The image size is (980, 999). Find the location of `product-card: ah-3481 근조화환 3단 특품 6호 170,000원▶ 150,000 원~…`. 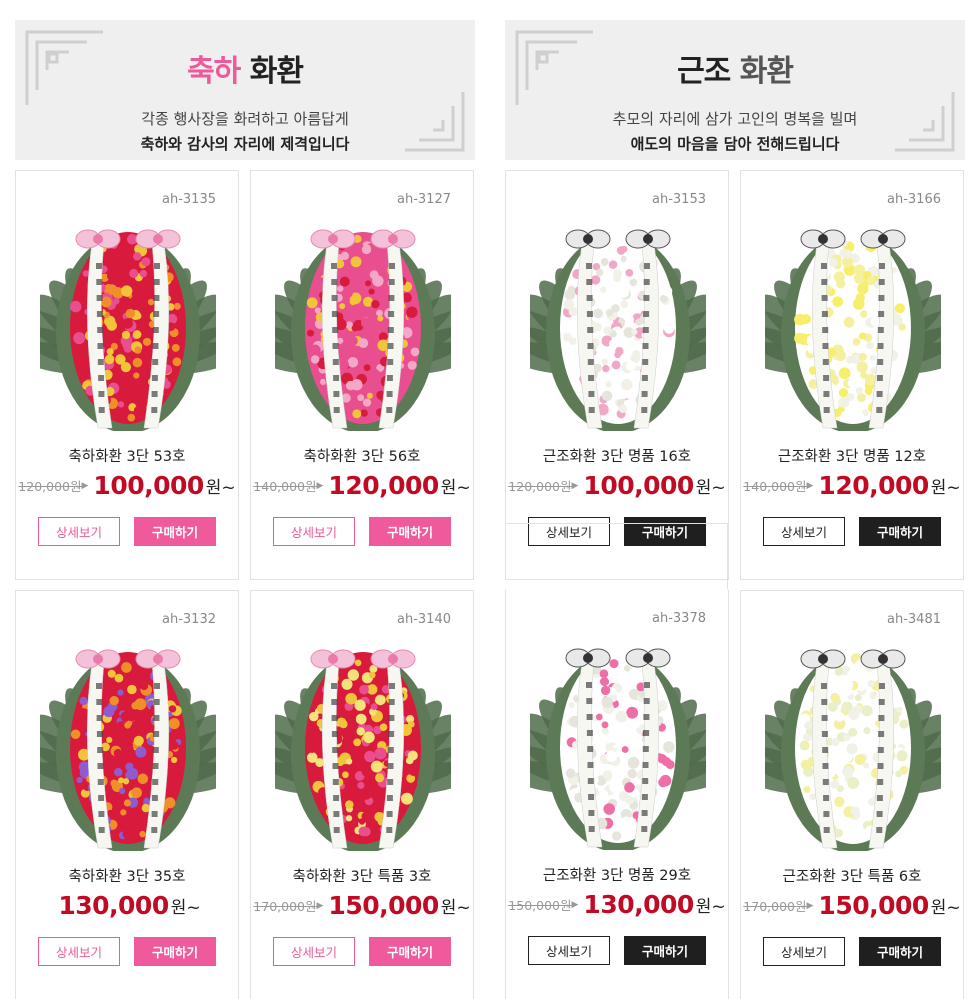

product-card: ah-3481 근조화환 3단 특품 6호 170,000원▶ 150,000 원~… is located at coordinates (852, 794).